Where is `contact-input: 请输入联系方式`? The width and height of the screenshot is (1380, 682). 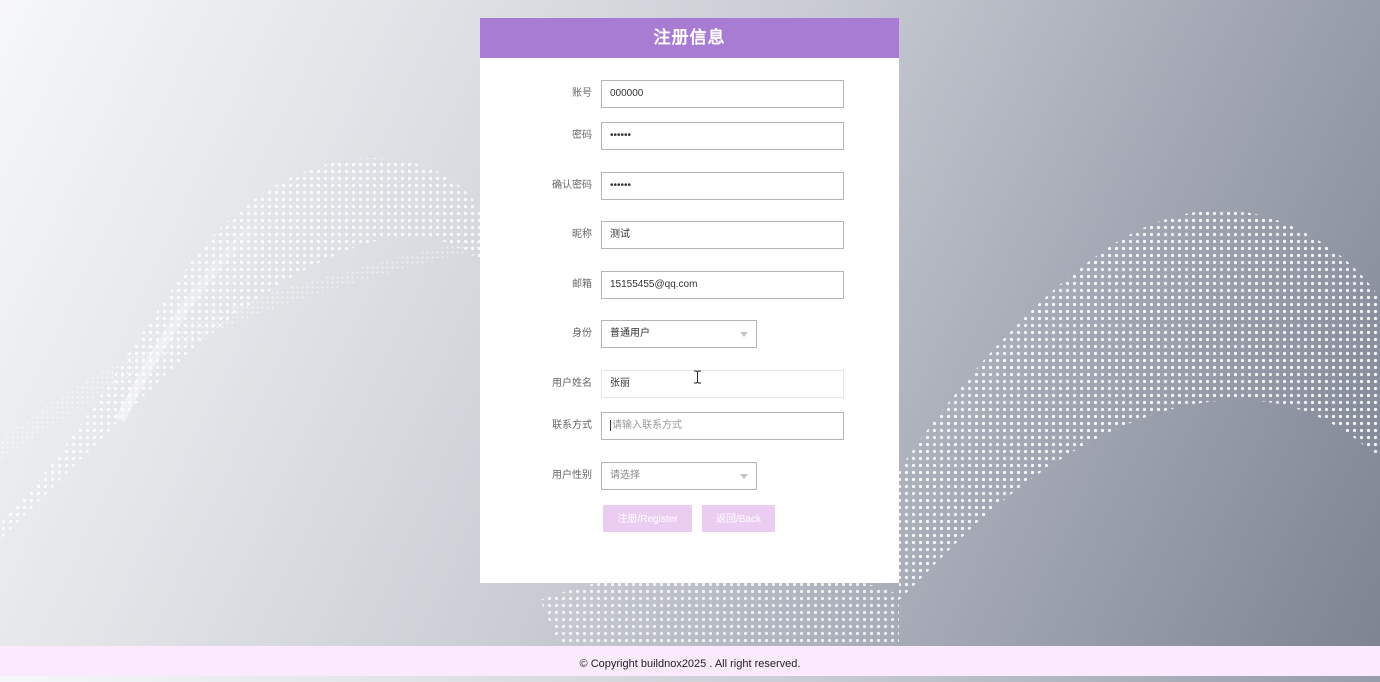 contact-input: 请输入联系方式 is located at coordinates (722, 426).